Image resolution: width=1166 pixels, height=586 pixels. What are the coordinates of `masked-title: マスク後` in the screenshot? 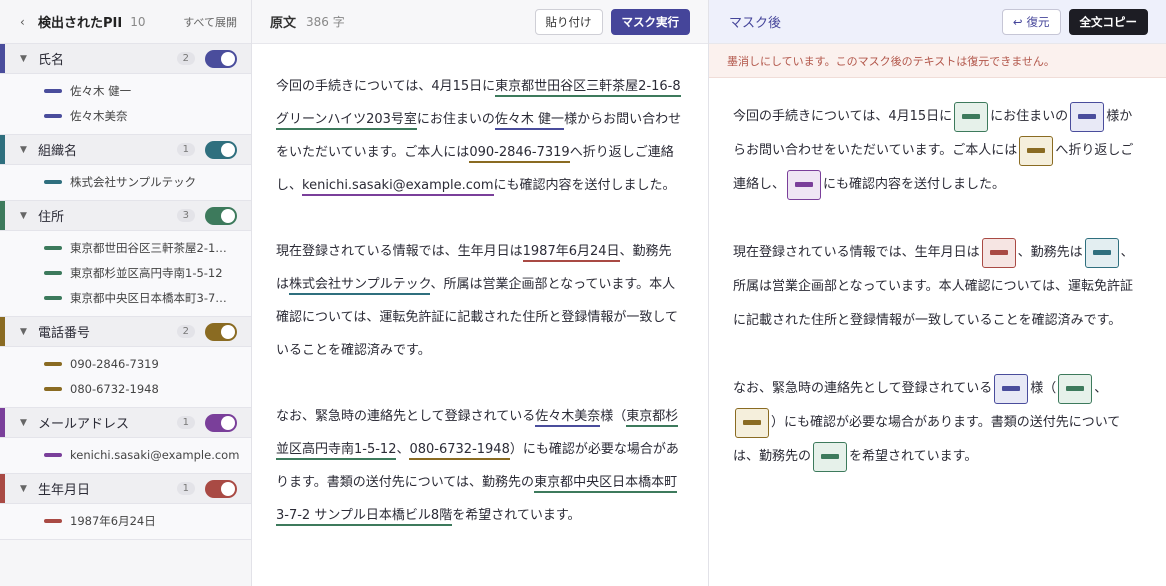 It's located at (755, 23).